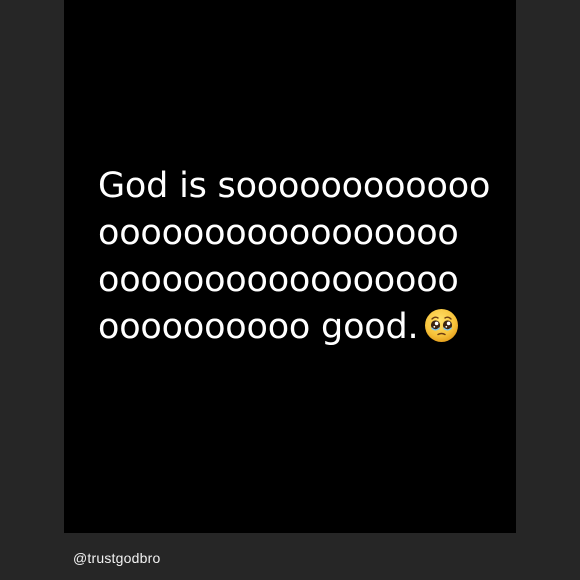 The image size is (580, 580). Describe the element at coordinates (258, 327) in the screenshot. I see `post-line-4-text: oooooooooo good.` at that location.